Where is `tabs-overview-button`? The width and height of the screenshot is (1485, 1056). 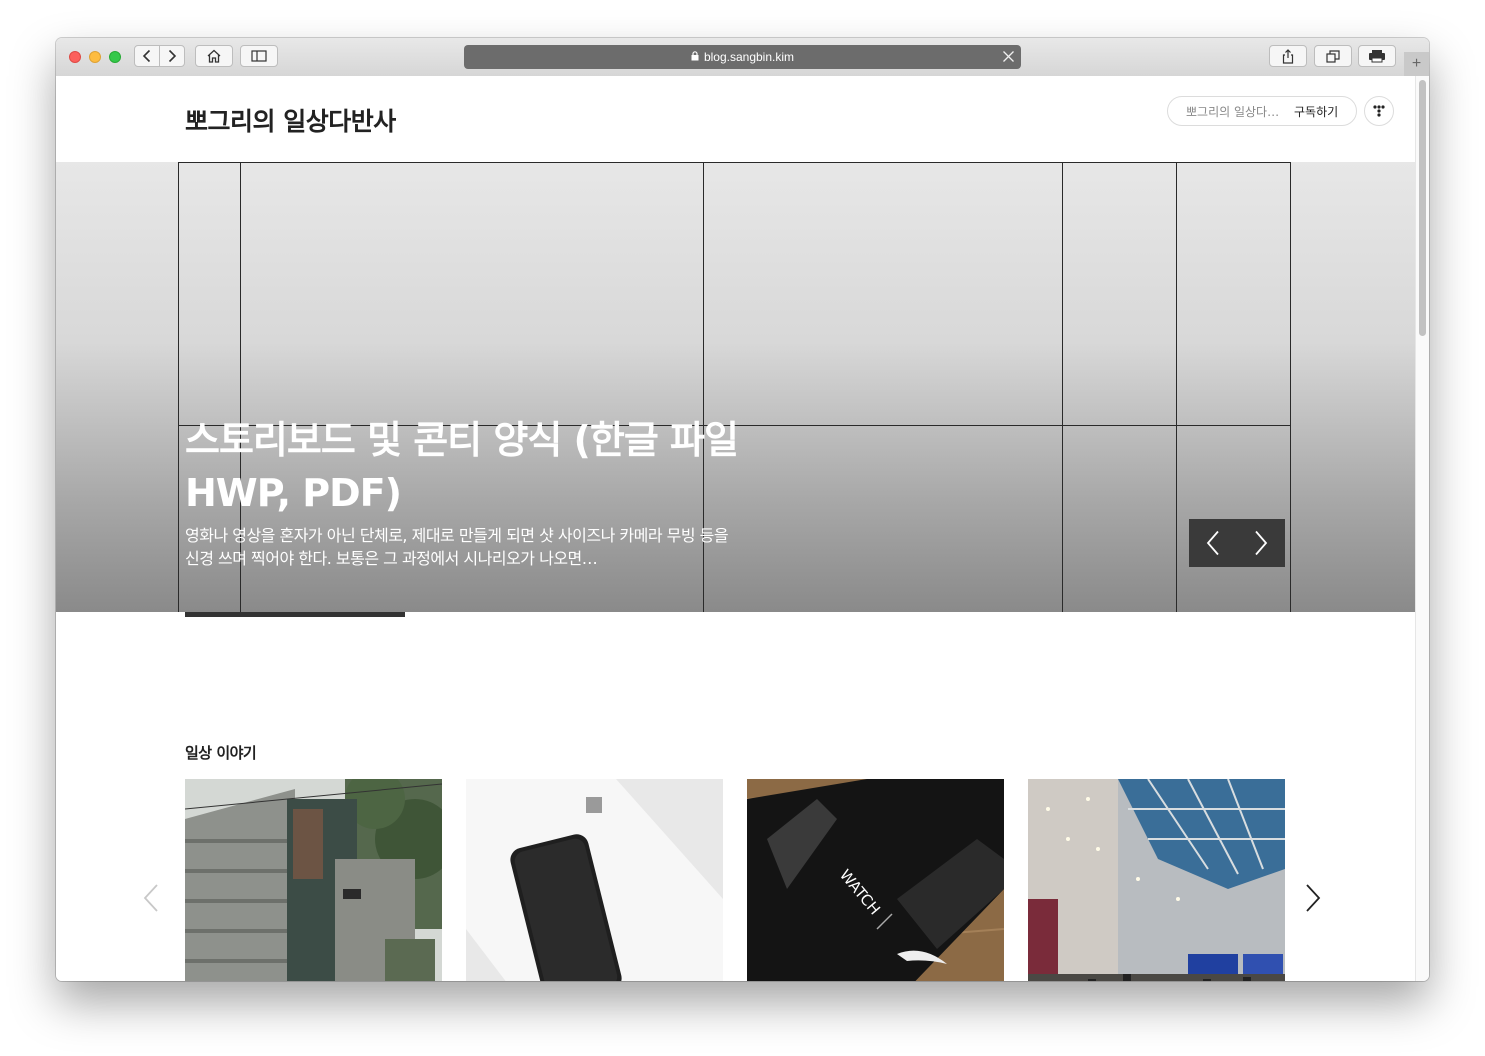
tabs-overview-button is located at coordinates (1333, 56).